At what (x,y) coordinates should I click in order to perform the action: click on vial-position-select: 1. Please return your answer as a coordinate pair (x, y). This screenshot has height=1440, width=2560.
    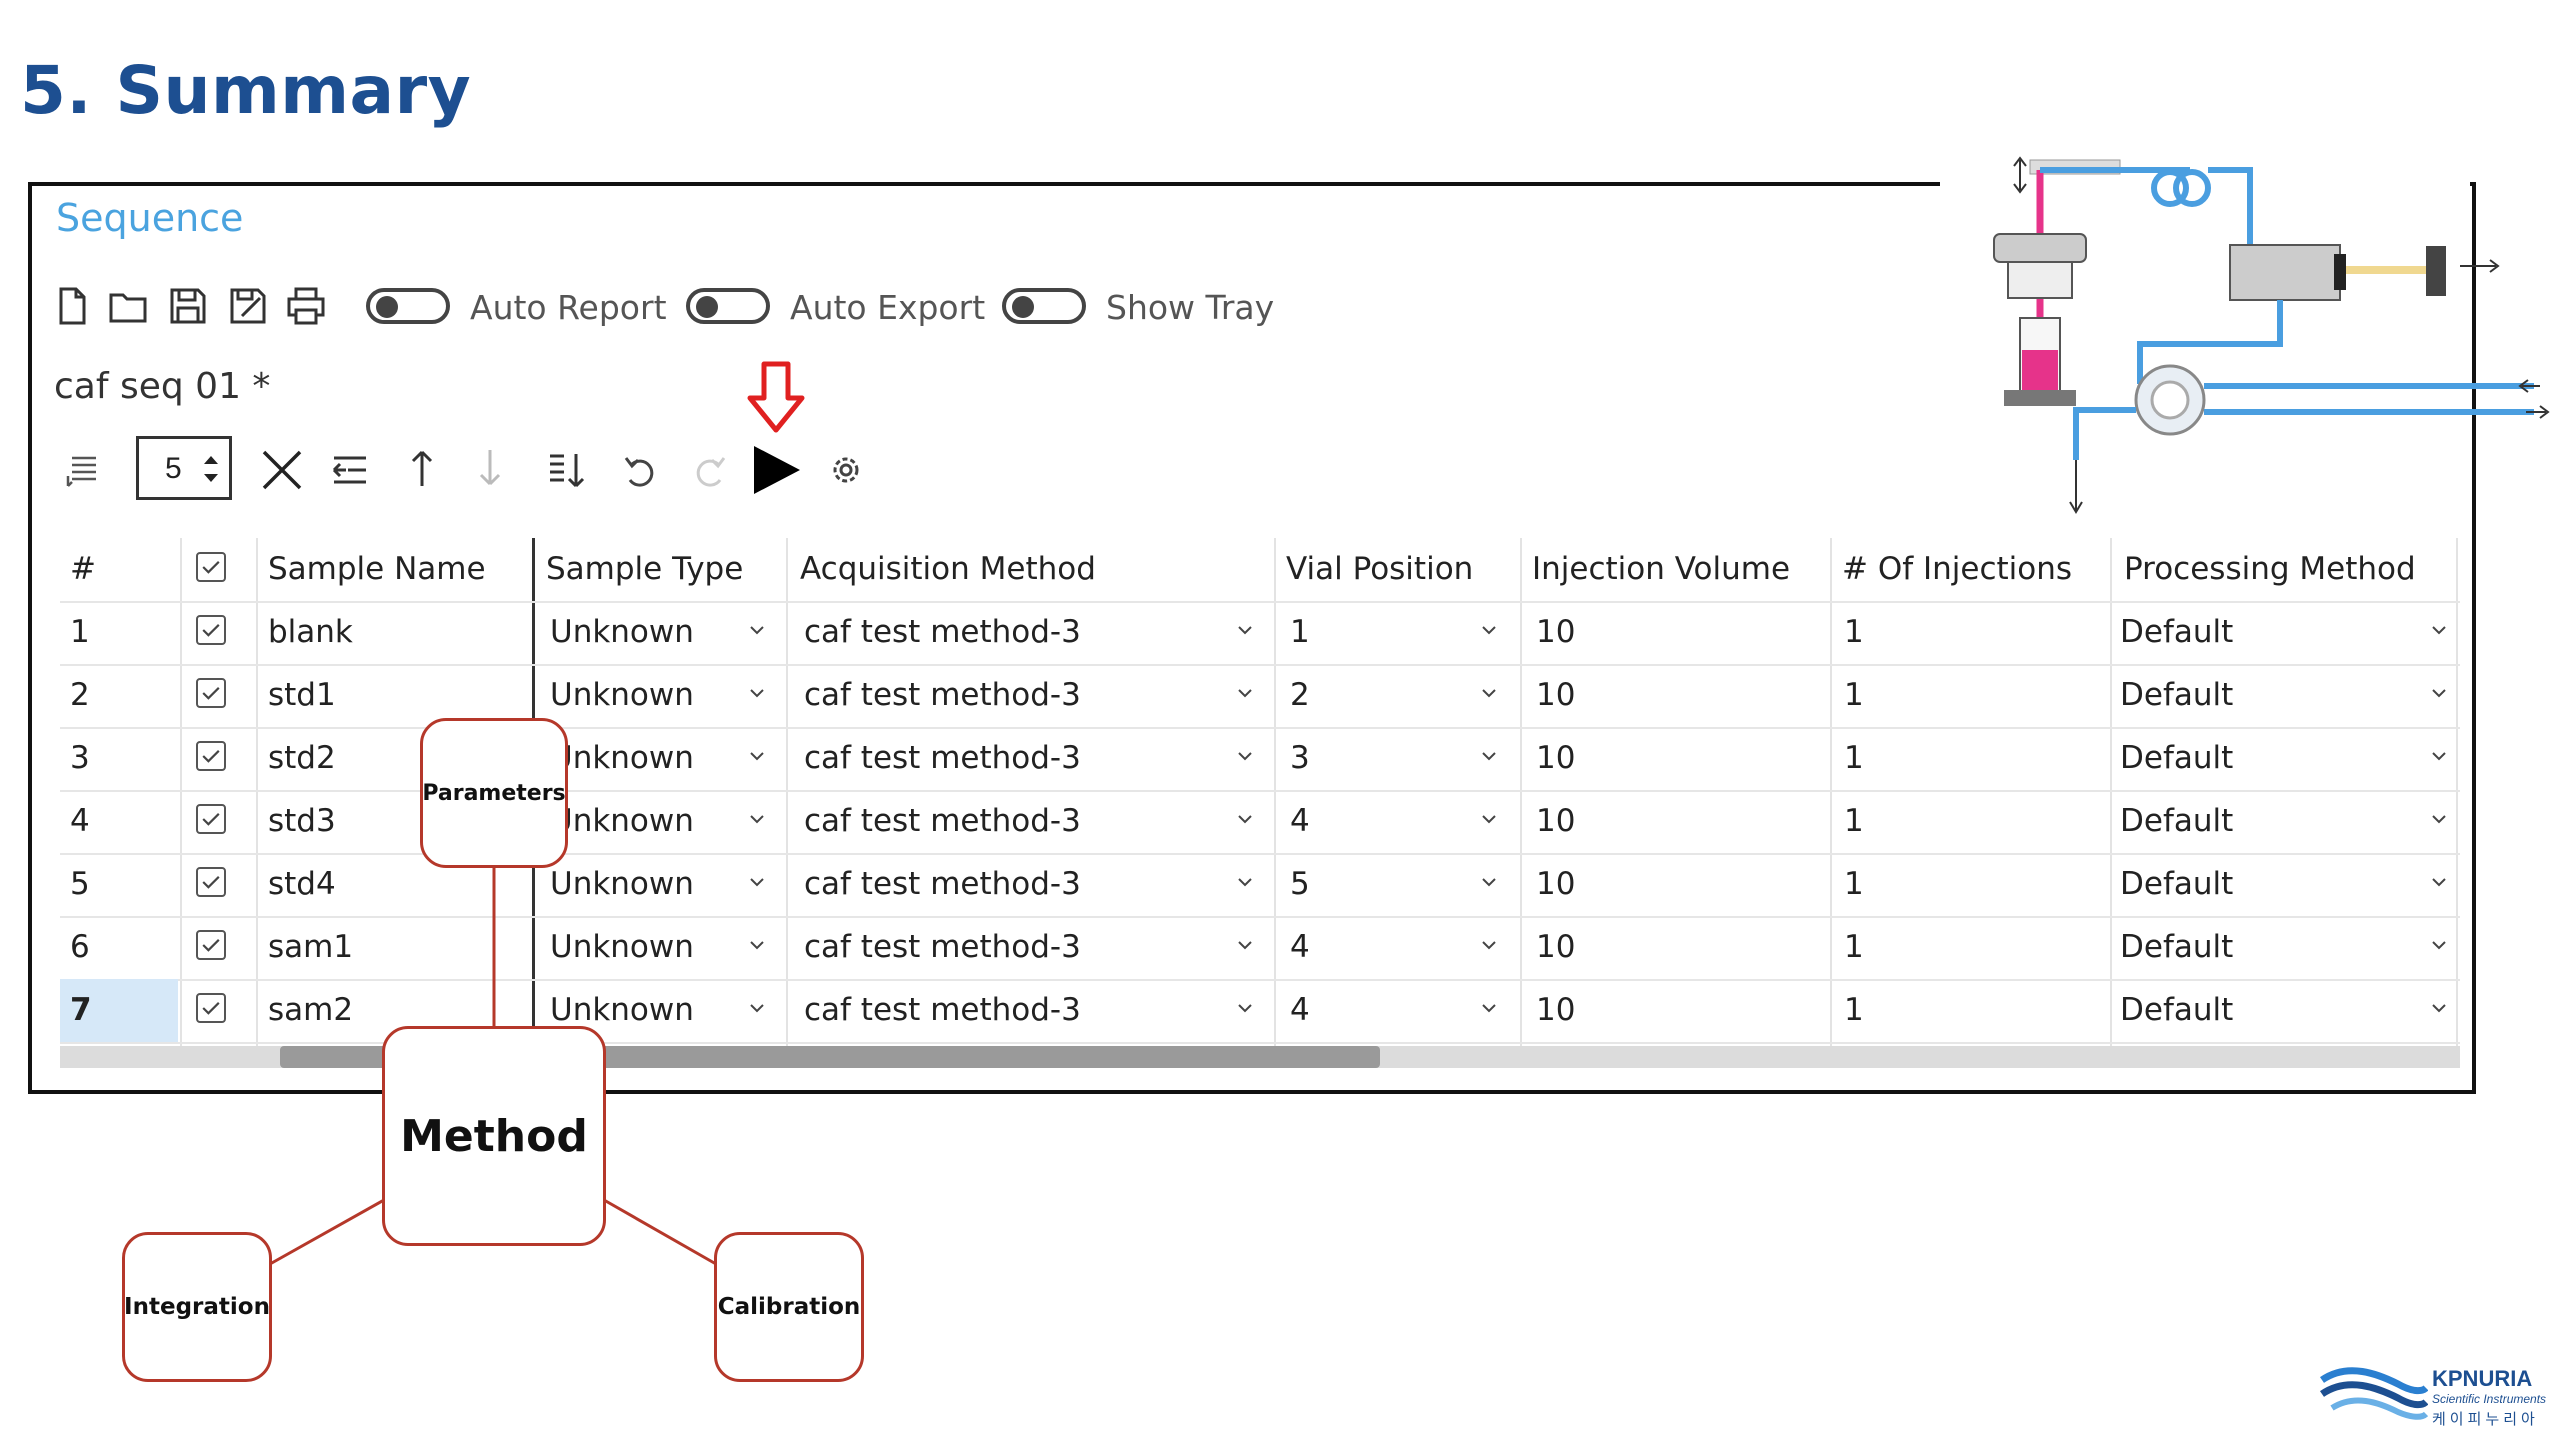
    Looking at the image, I should click on (1300, 632).